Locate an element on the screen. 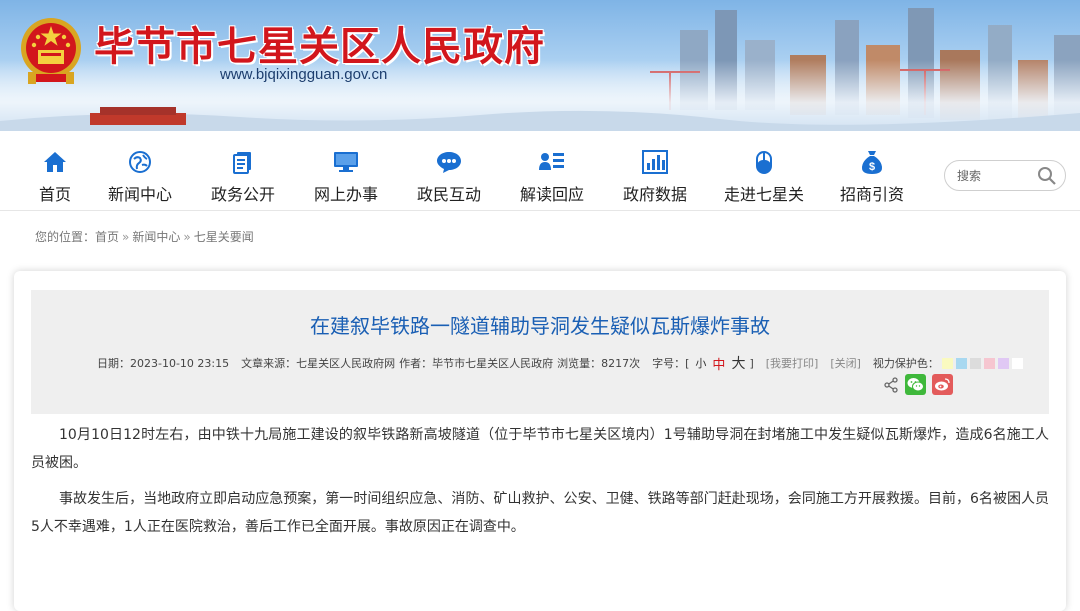  font-size-medium-button: 中 is located at coordinates (718, 363).